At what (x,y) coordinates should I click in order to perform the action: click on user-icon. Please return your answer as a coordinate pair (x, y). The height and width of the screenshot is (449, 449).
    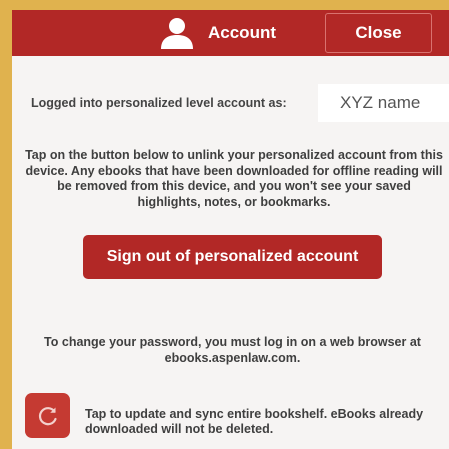
    Looking at the image, I should click on (177, 33).